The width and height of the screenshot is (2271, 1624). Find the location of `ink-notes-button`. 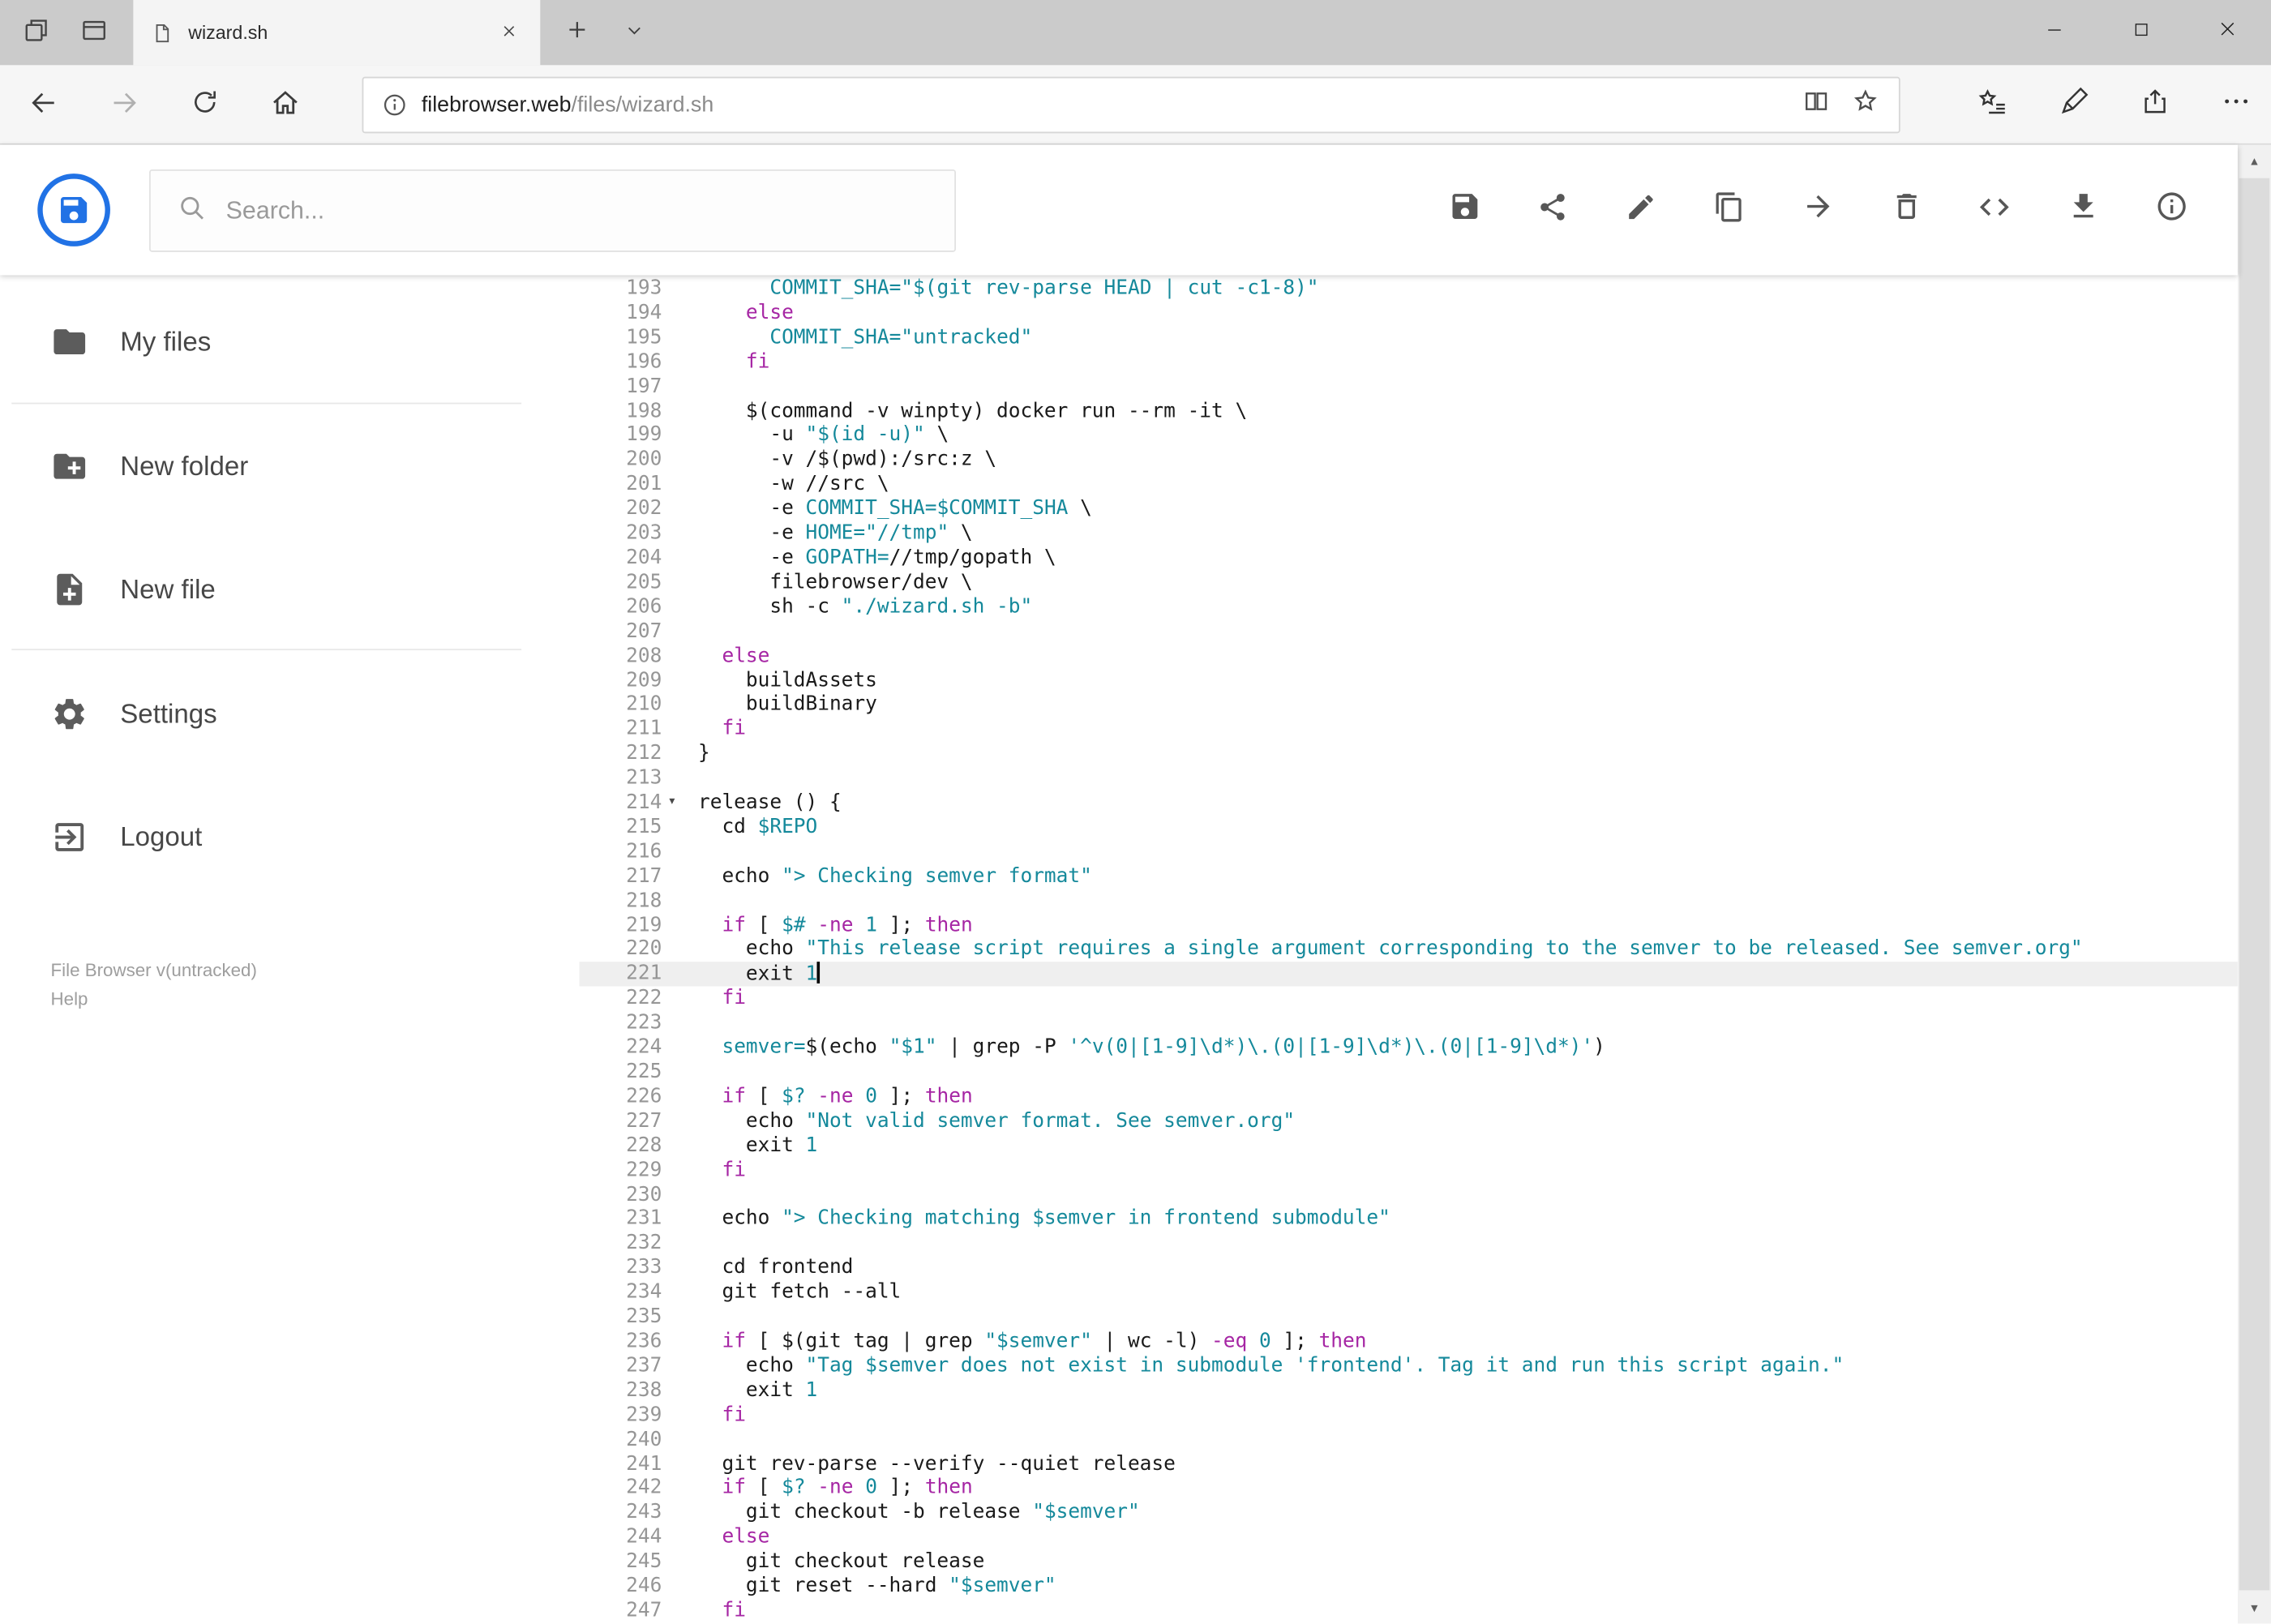

ink-notes-button is located at coordinates (2074, 105).